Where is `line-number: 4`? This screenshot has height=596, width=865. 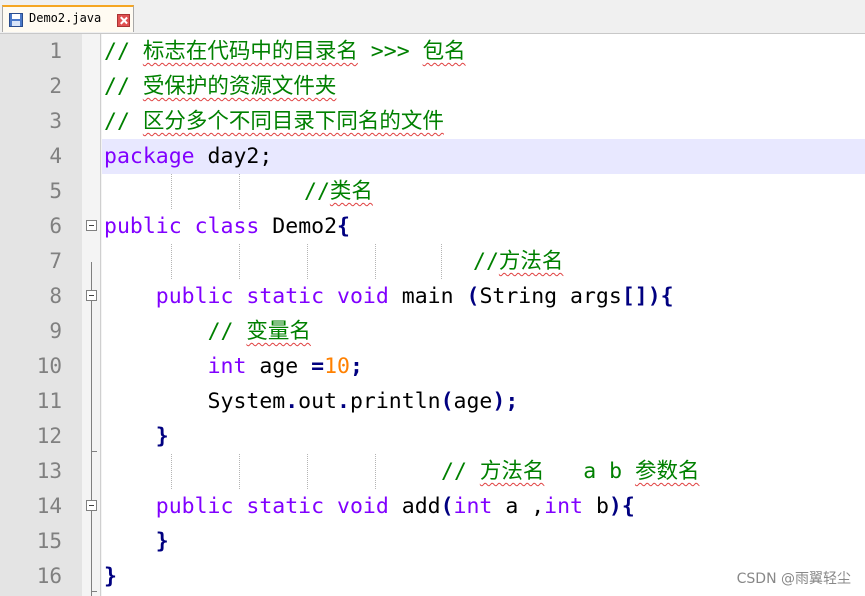 line-number: 4 is located at coordinates (55, 156).